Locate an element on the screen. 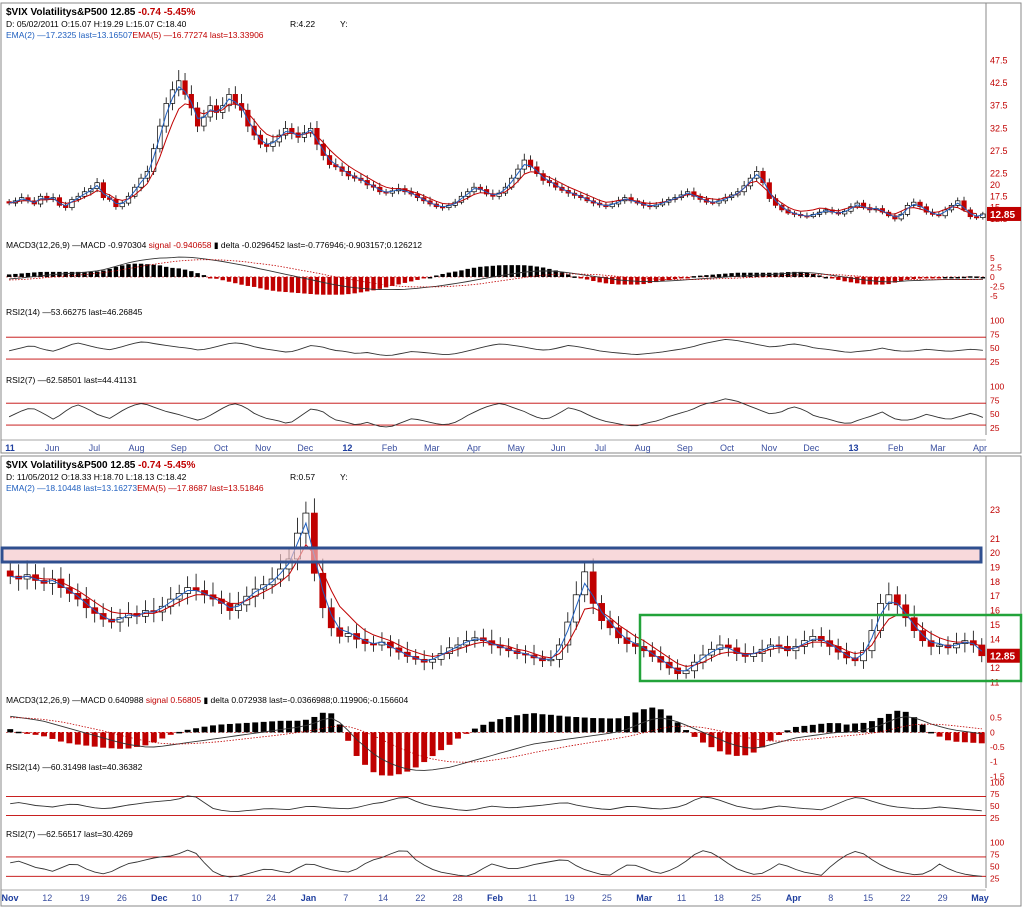 This screenshot has height=910, width=1024. x-tick-label: 25 is located at coordinates (756, 898).